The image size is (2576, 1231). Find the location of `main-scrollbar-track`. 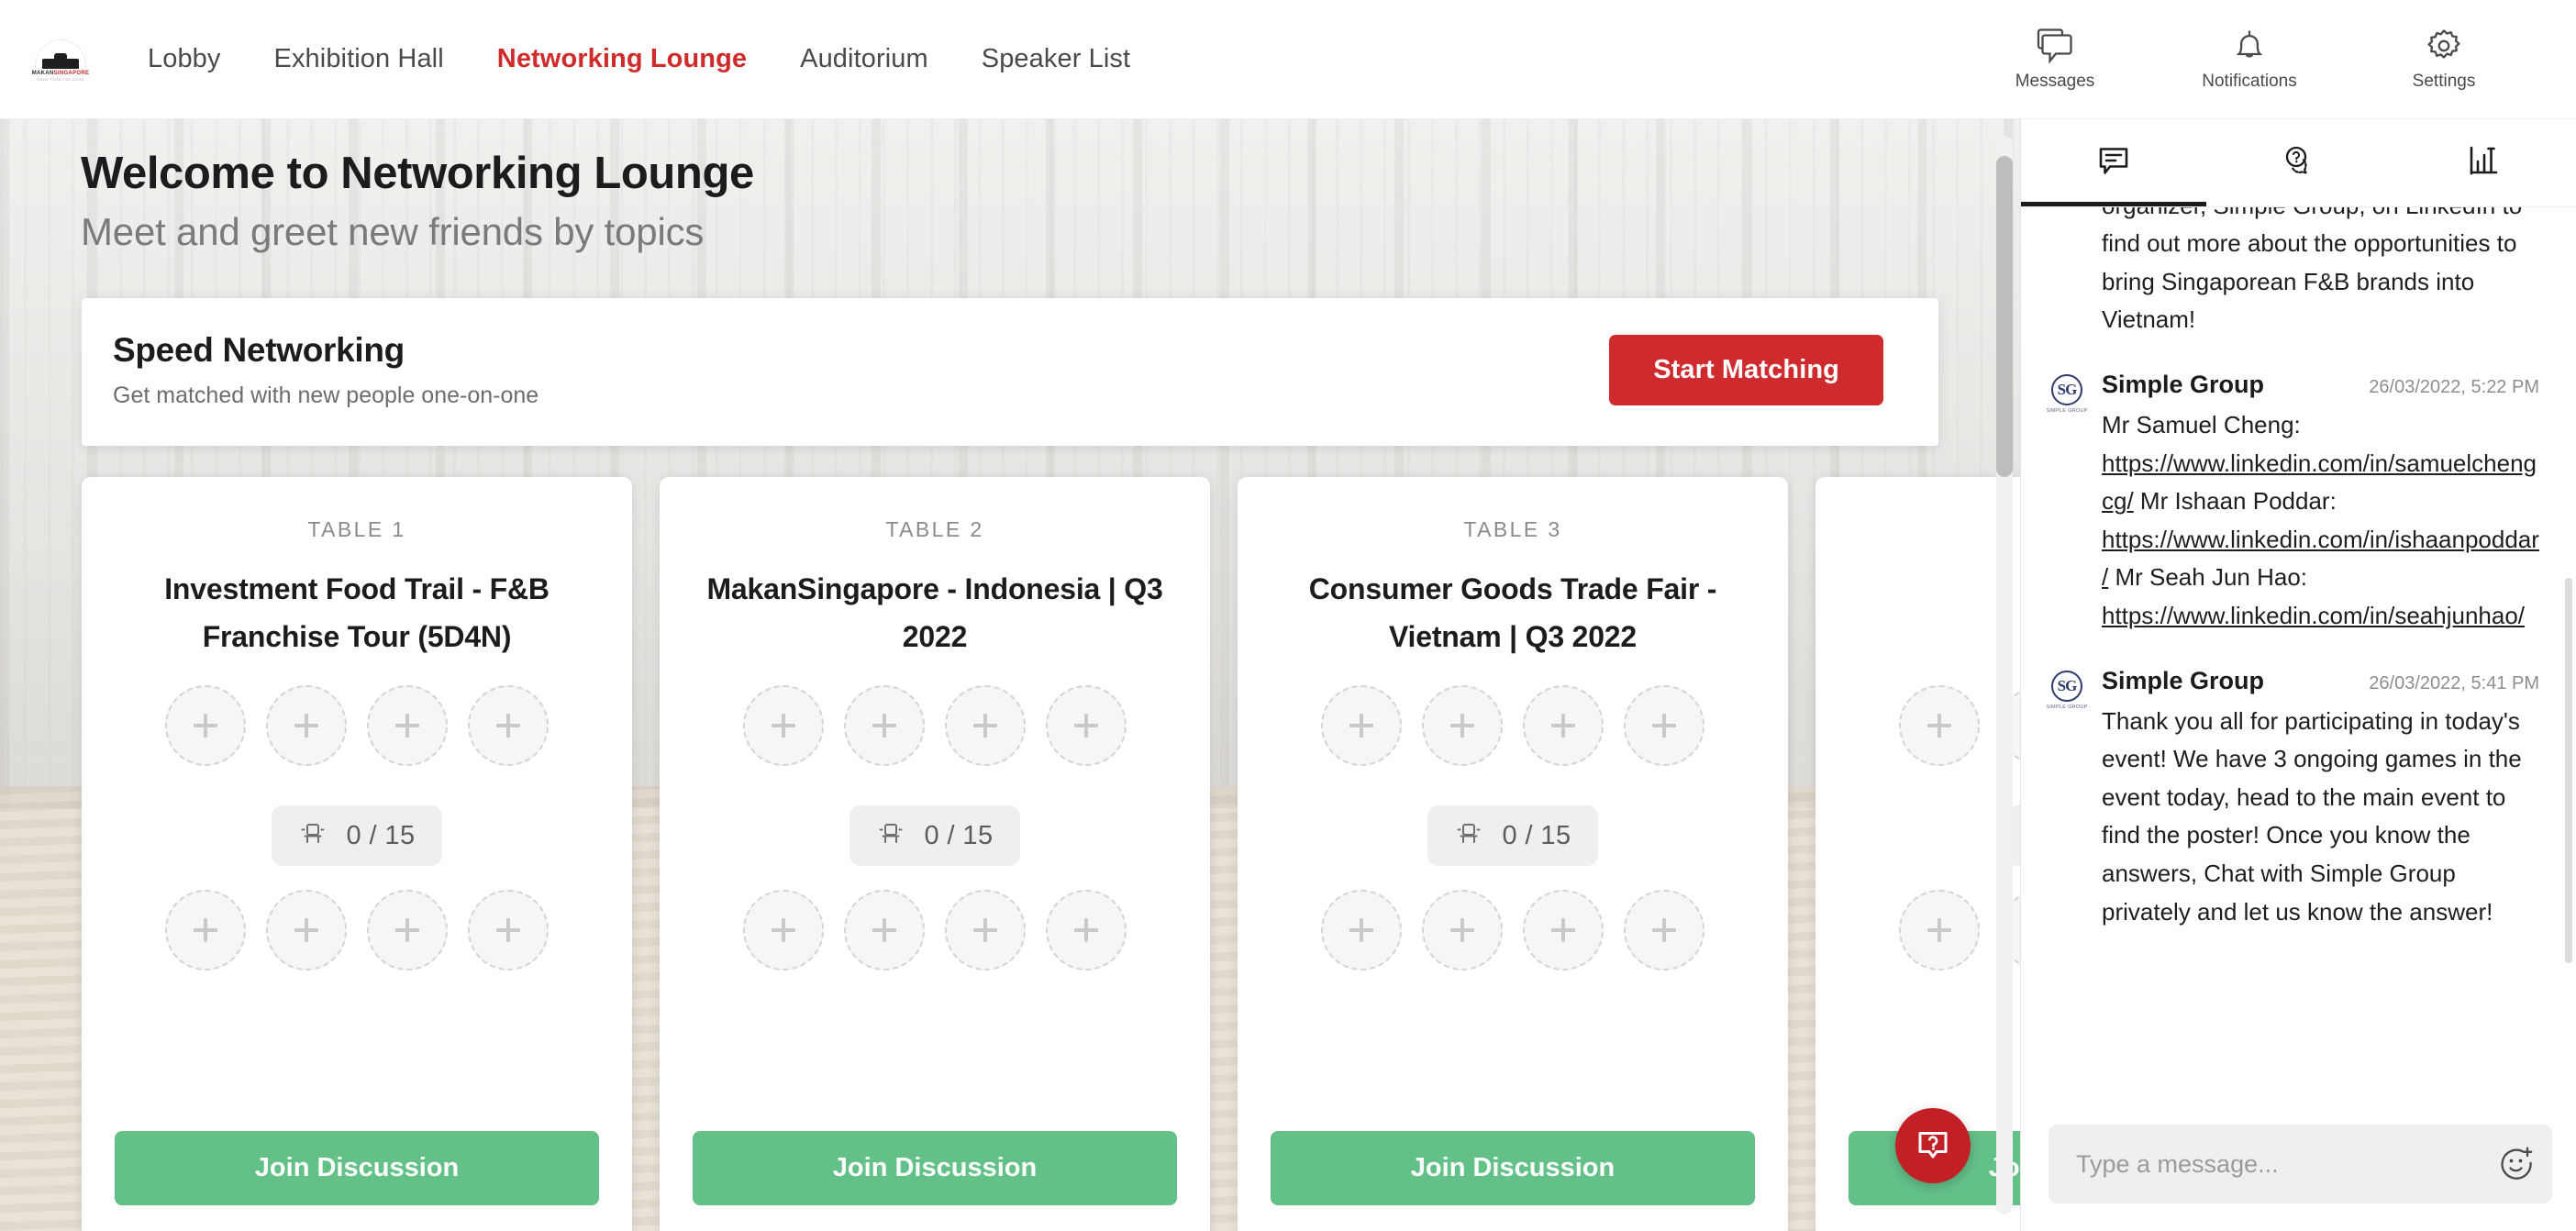

main-scrollbar-track is located at coordinates (2004, 675).